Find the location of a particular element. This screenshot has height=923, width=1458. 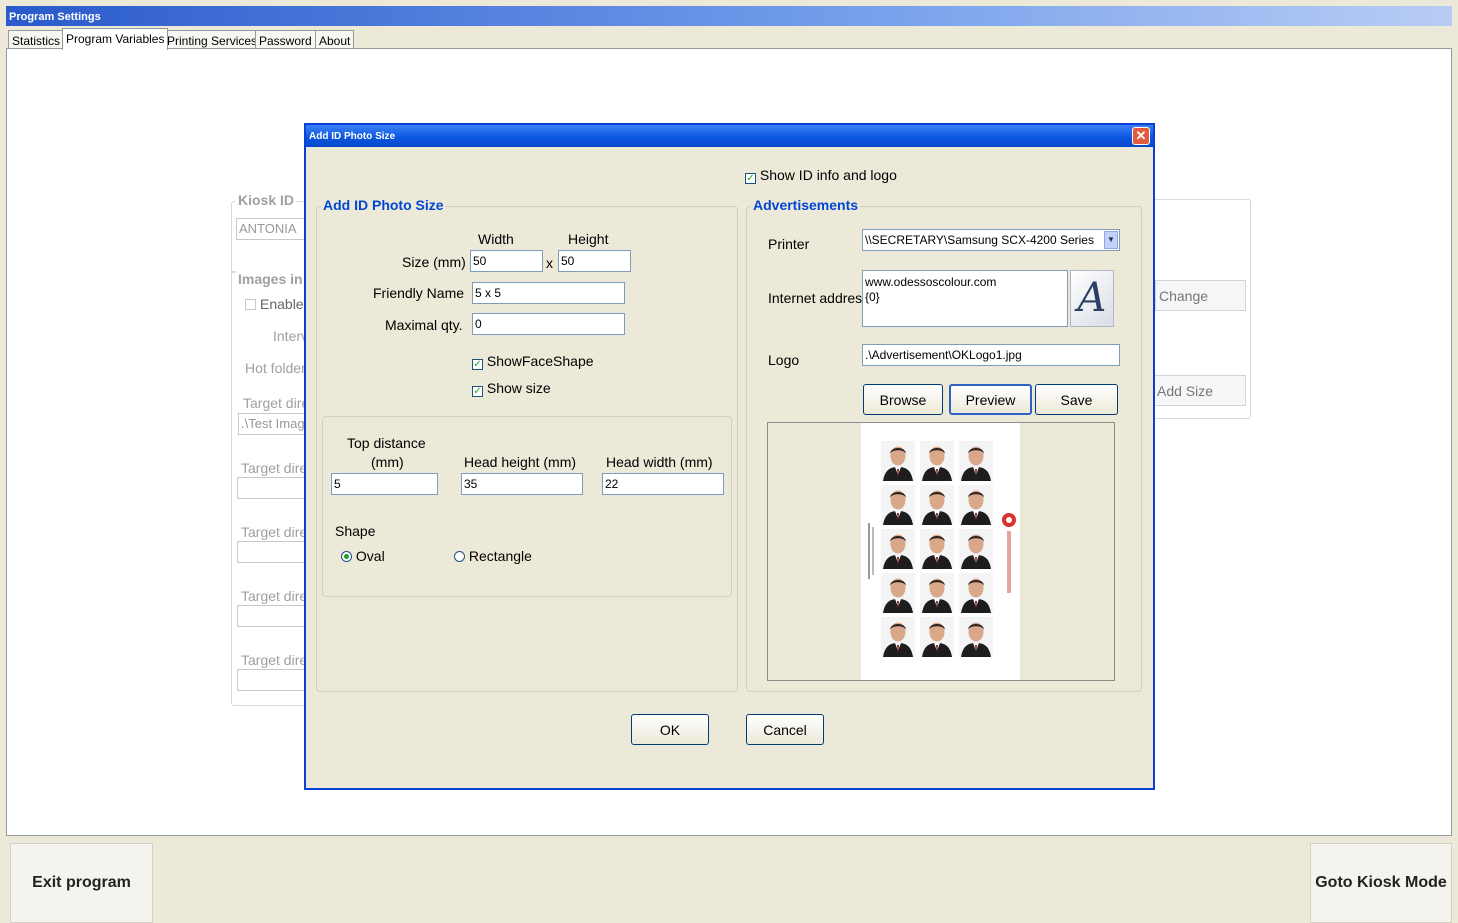

friendly-name-label: Friendly Name is located at coordinates (419, 293).